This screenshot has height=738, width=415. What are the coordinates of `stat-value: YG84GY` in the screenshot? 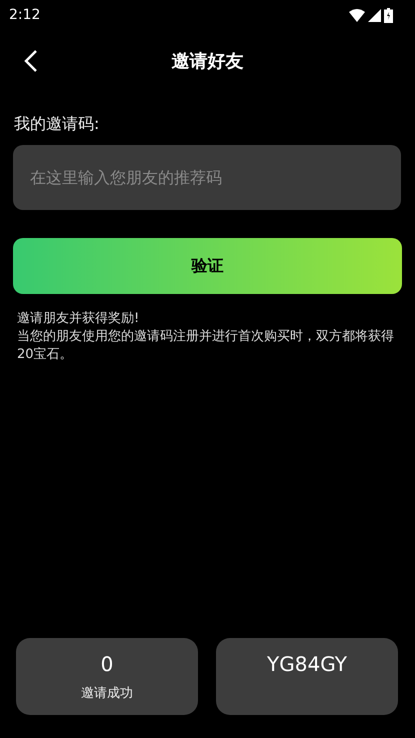 It's located at (307, 664).